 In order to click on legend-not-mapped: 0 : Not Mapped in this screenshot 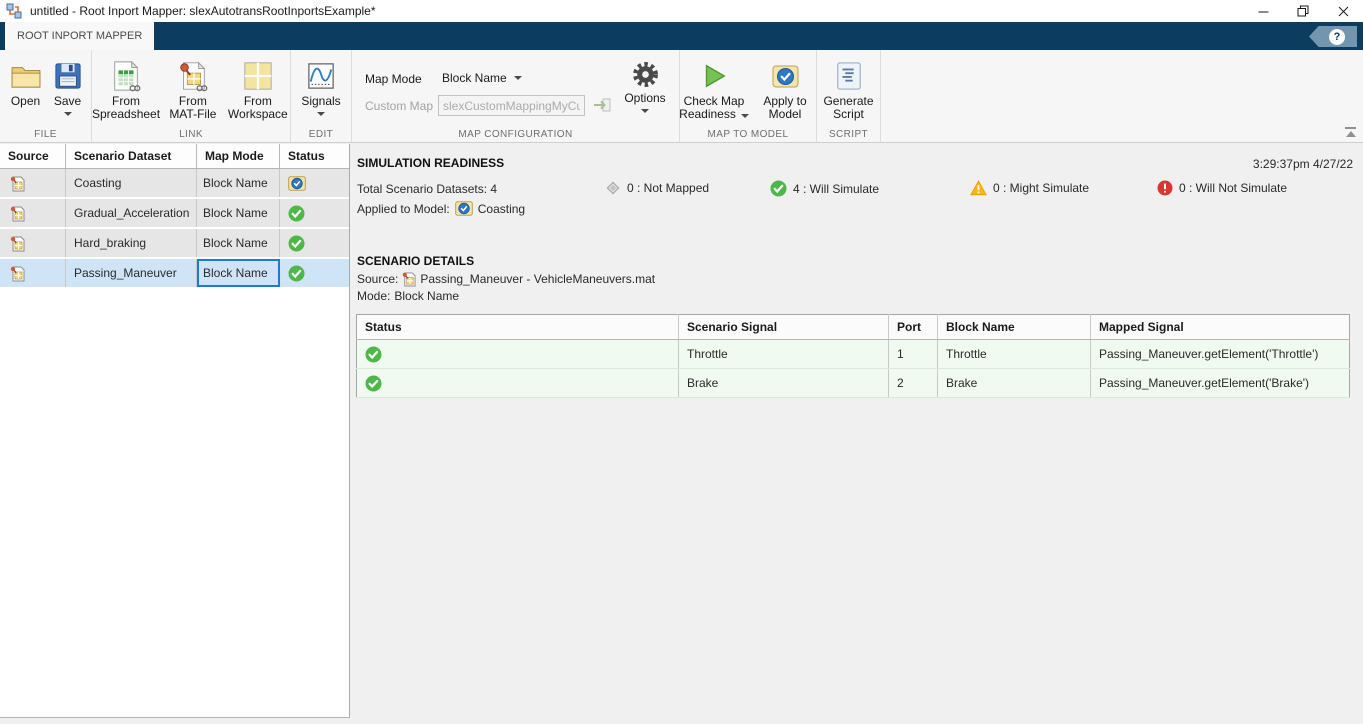, I will do `click(657, 188)`.